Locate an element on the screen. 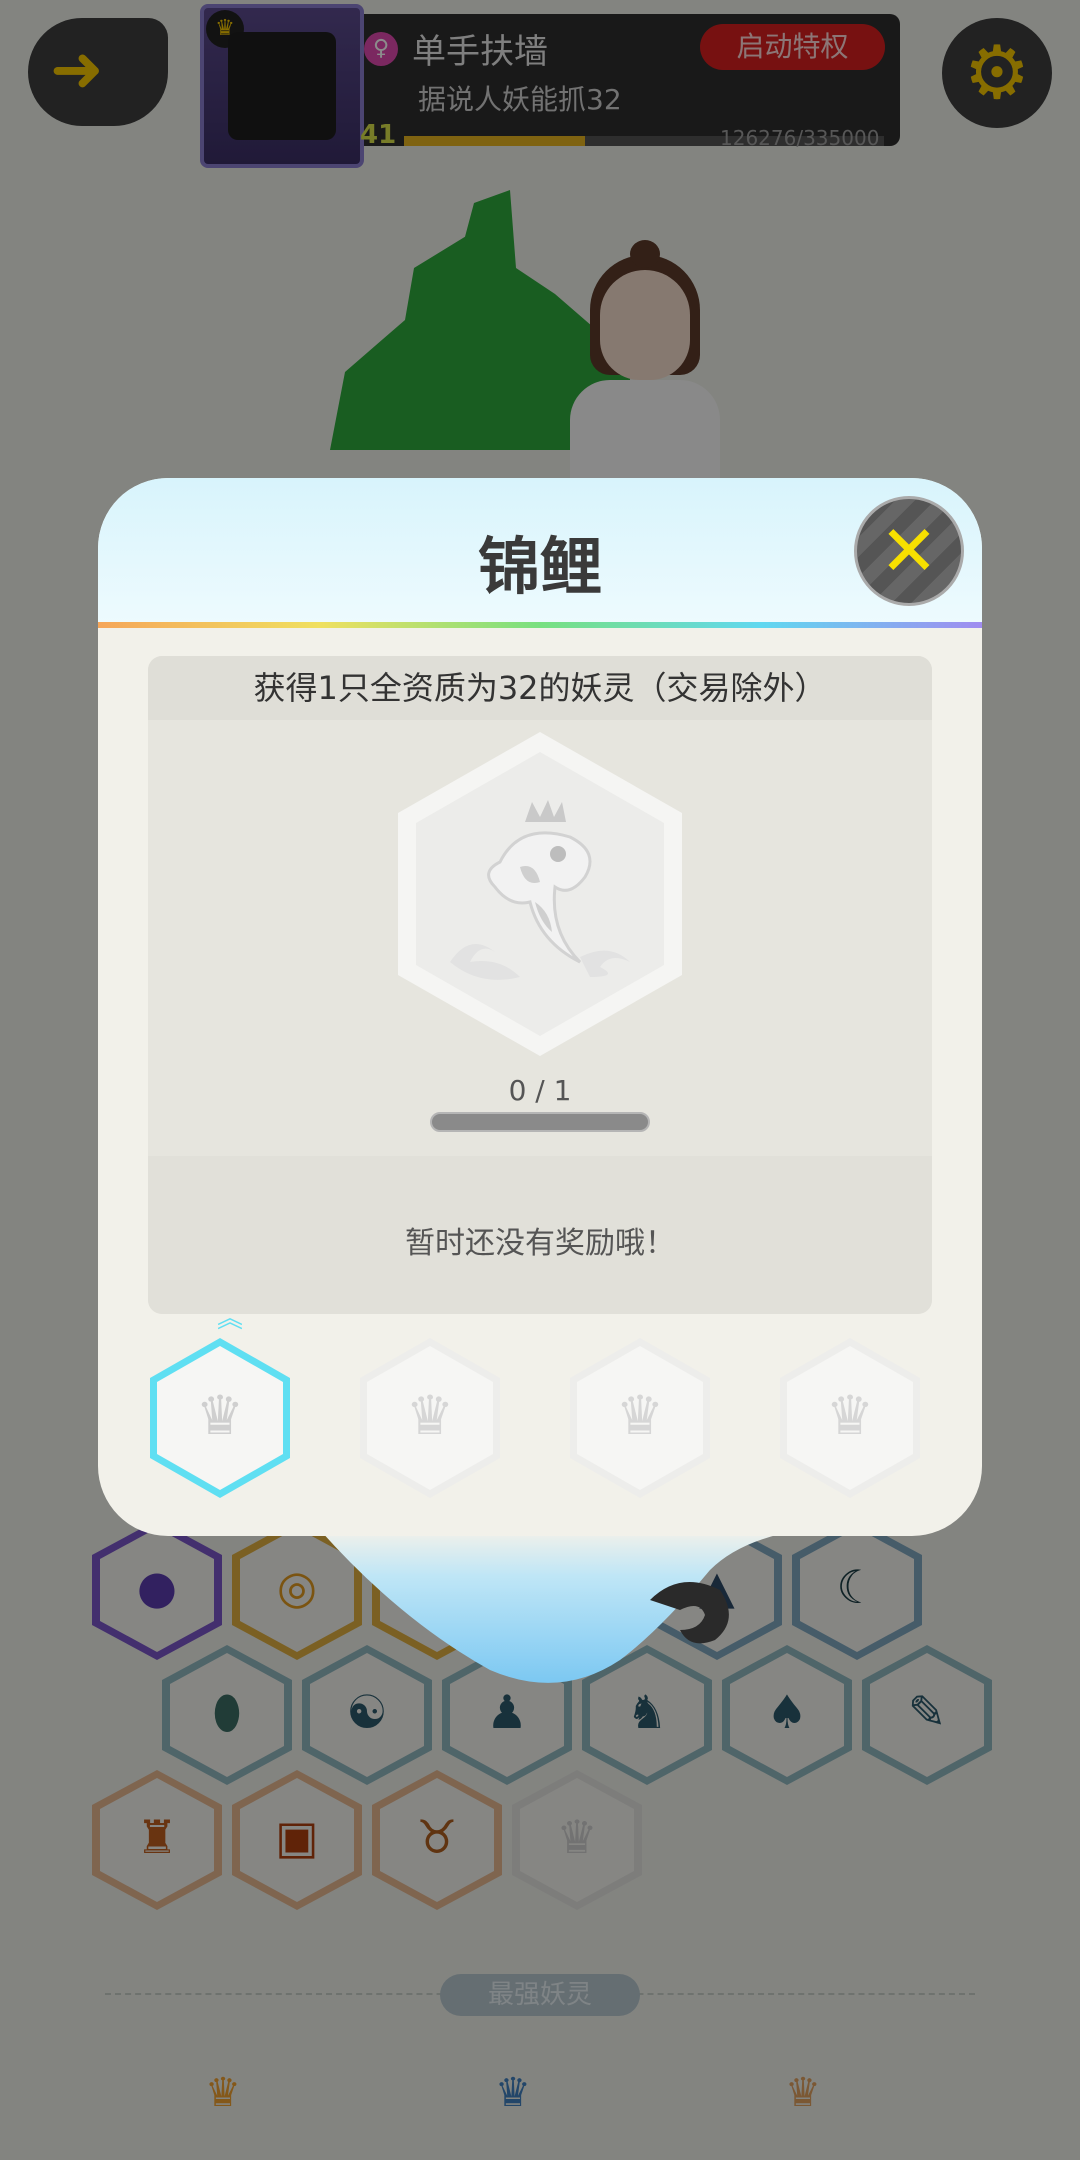 Image resolution: width=1080 pixels, height=2160 pixels. modal-header: 锦鲤 ✕ is located at coordinates (540, 553).